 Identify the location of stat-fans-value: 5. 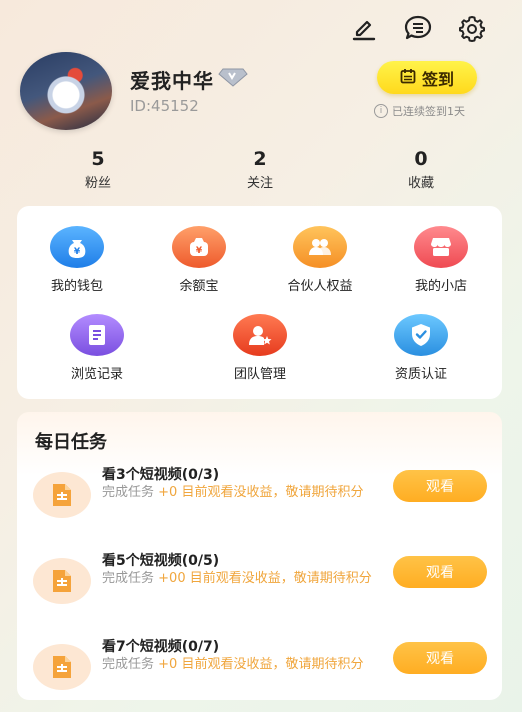
(98, 159).